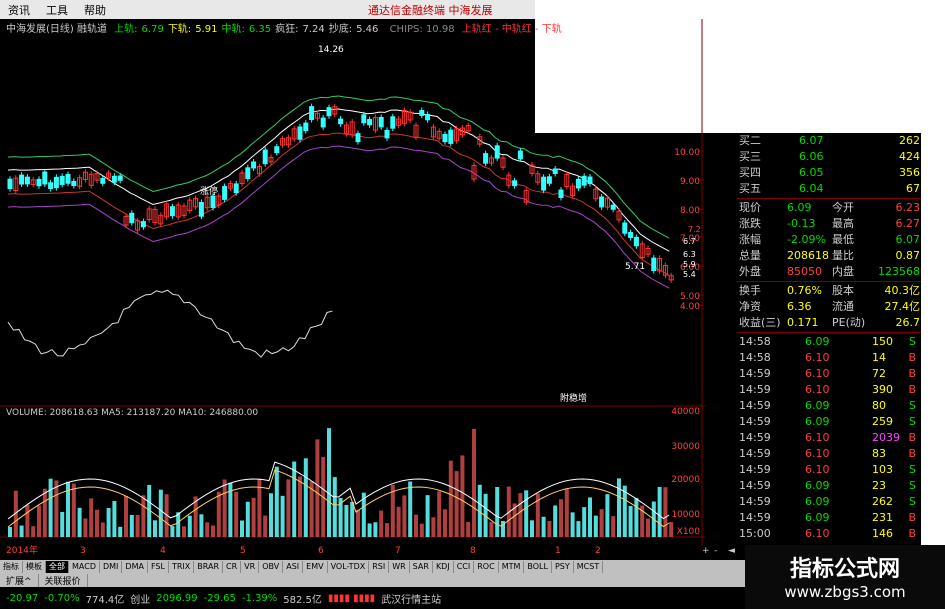 The image size is (945, 609). I want to click on book-price: 6.07, so click(811, 140).